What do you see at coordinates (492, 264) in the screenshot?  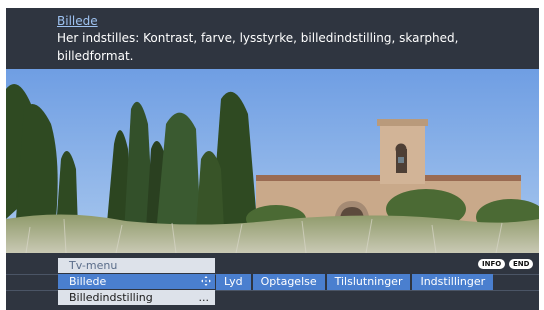 I see `info-key-badge: INFO` at bounding box center [492, 264].